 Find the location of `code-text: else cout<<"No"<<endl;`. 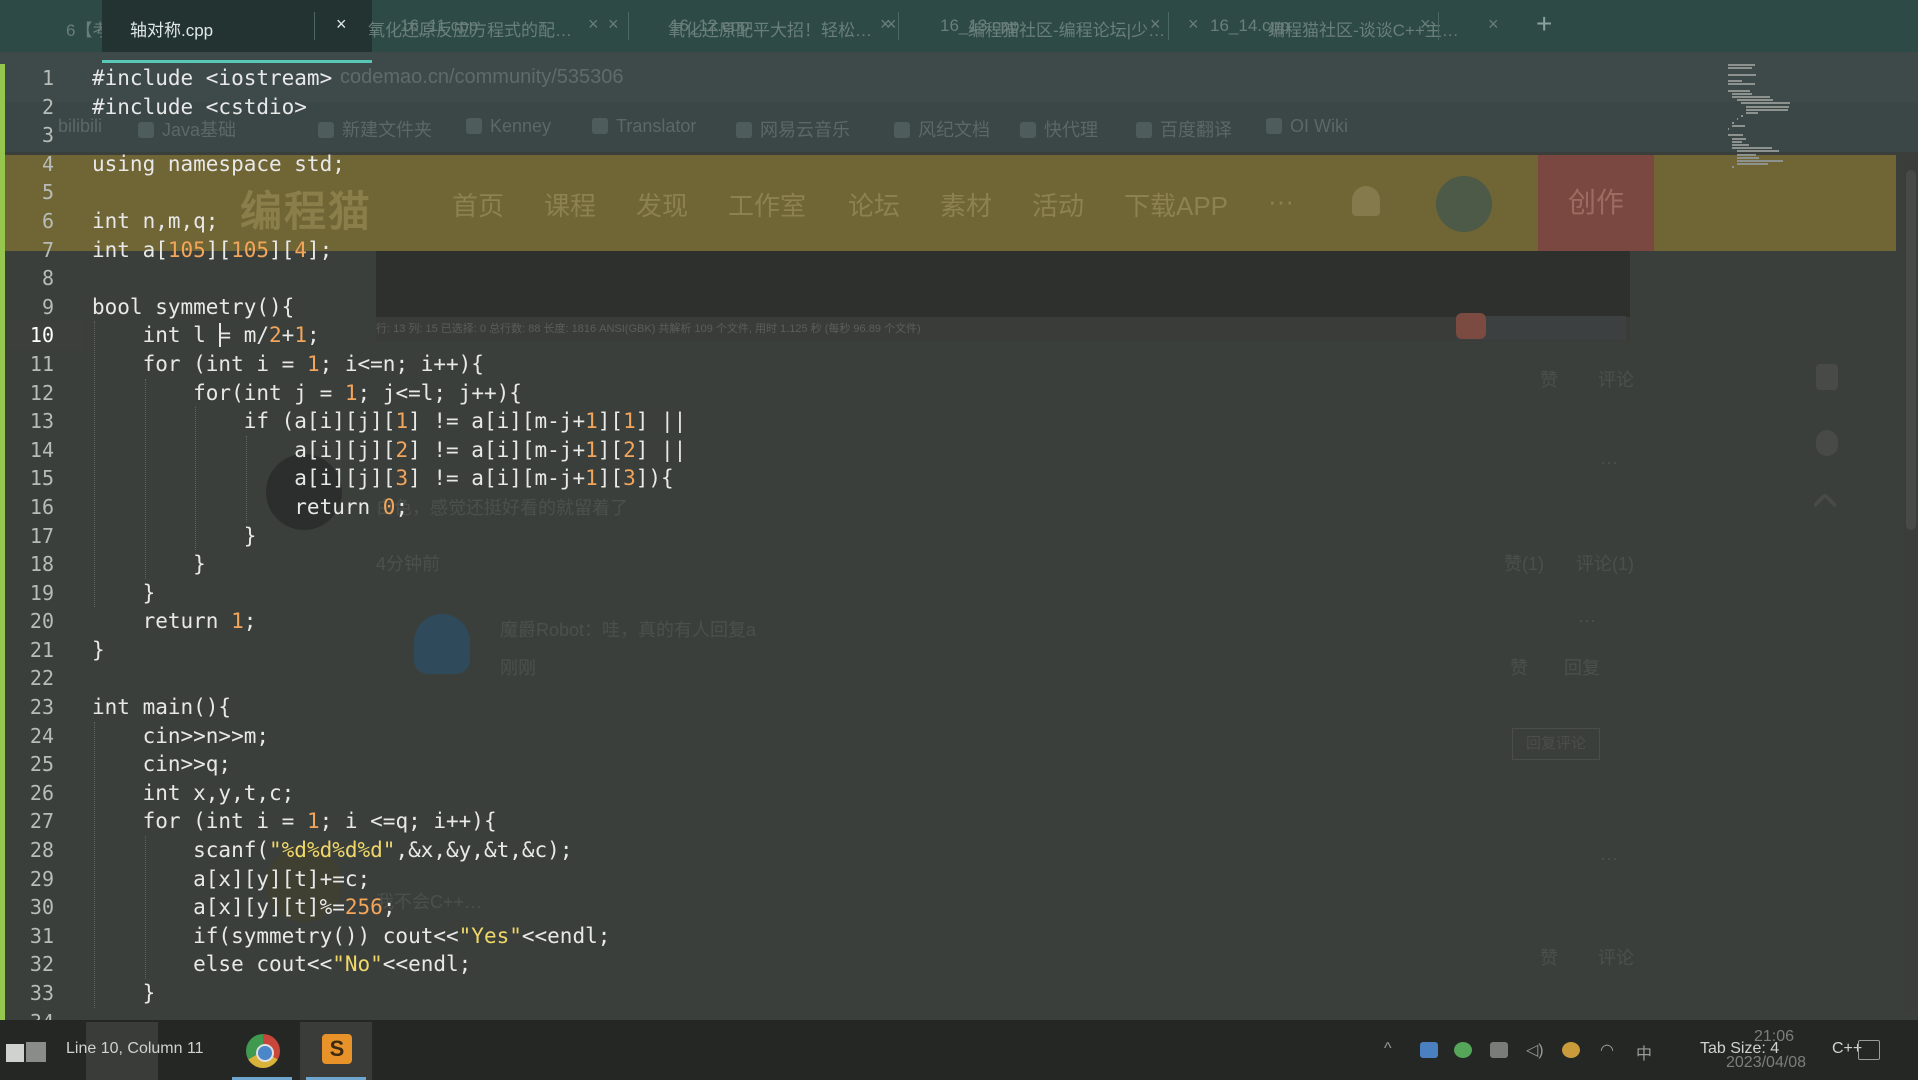

code-text: else cout<<"No"<<endl; is located at coordinates (281, 964).